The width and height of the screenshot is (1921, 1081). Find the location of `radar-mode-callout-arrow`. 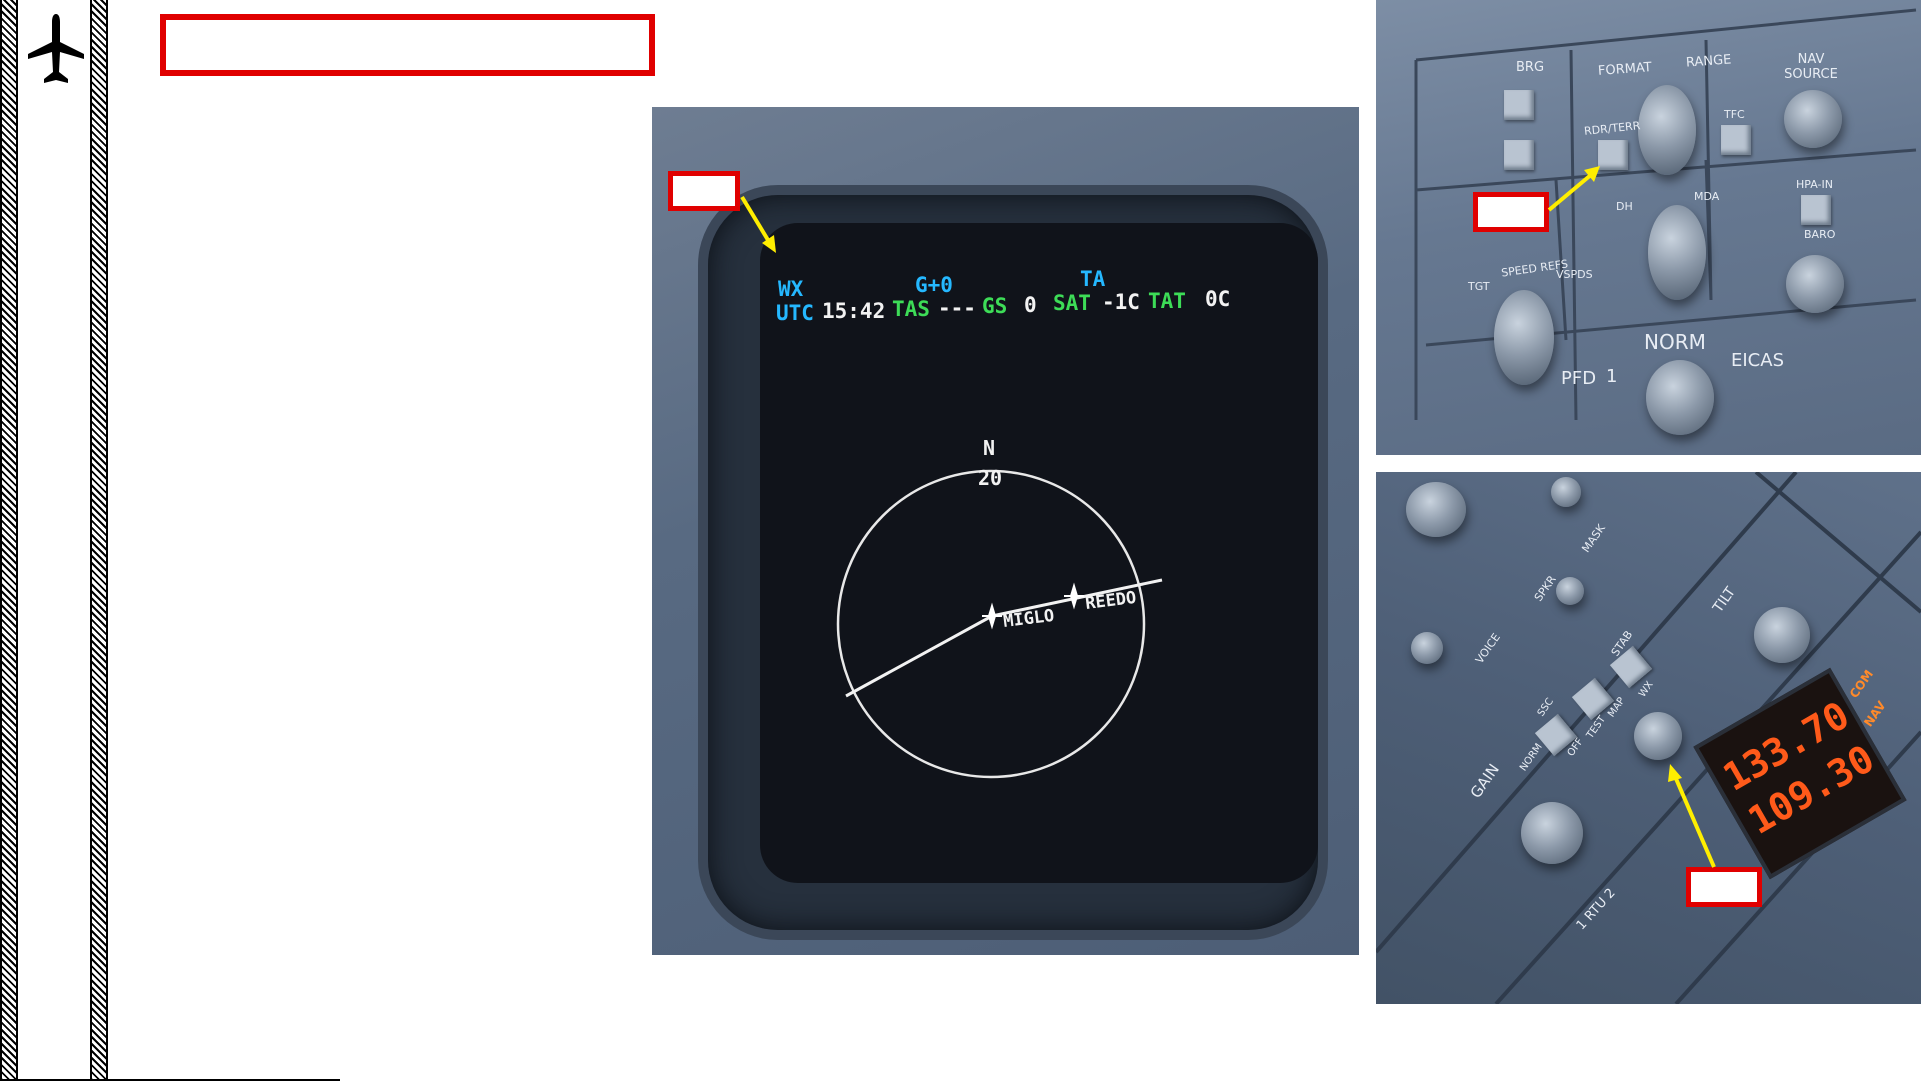

radar-mode-callout-arrow is located at coordinates (1692, 816).